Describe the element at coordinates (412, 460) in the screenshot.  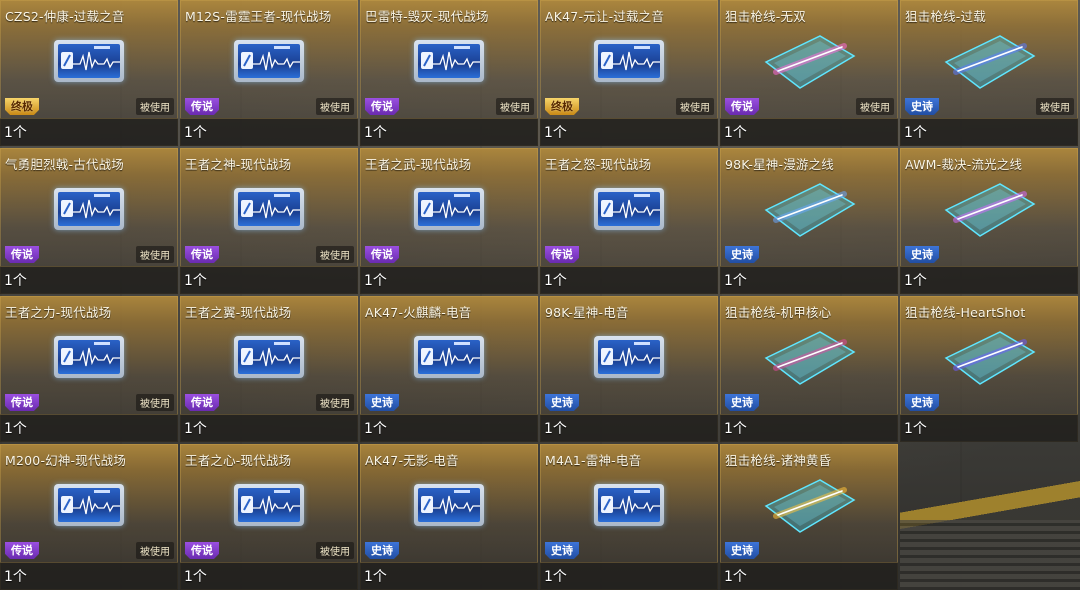
I see `item-name: AK47-无影-电音` at that location.